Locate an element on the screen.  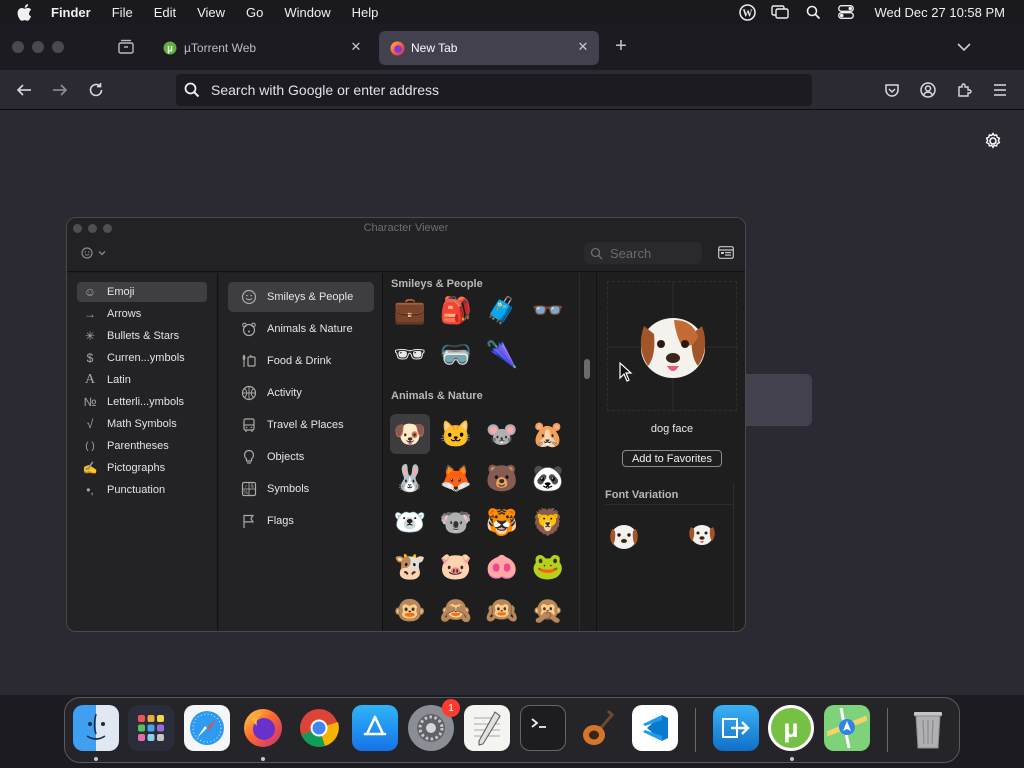
search-input: Search is located at coordinates (643, 253).